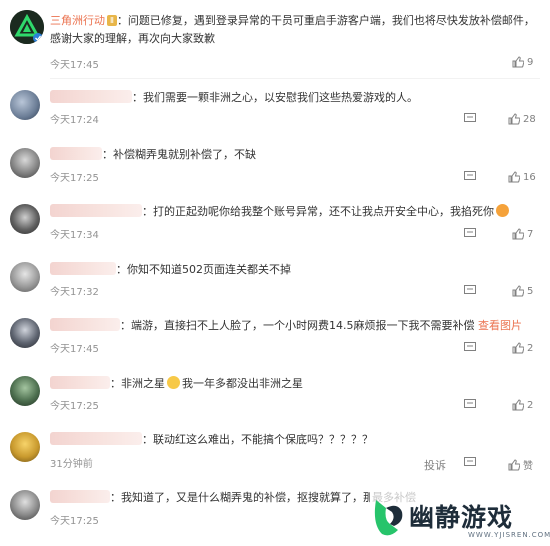 The height and width of the screenshot is (546, 550). I want to click on like-button: 9, so click(522, 62).